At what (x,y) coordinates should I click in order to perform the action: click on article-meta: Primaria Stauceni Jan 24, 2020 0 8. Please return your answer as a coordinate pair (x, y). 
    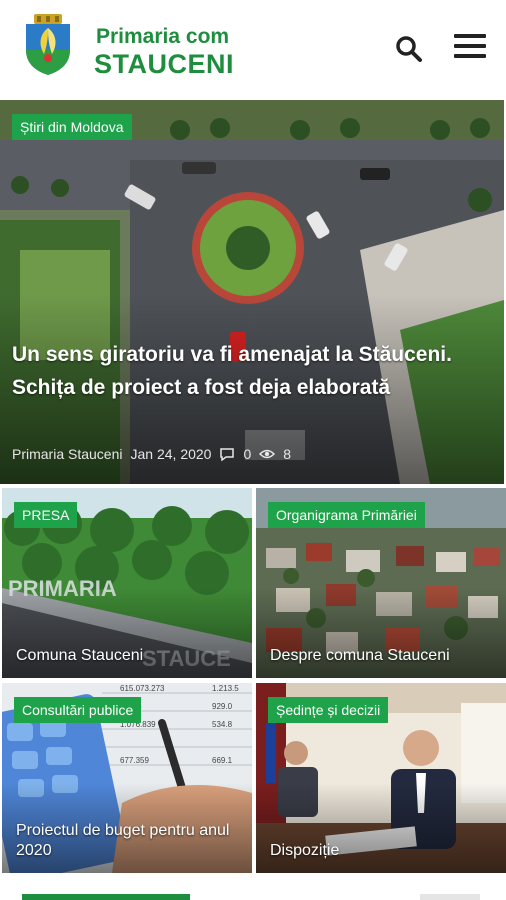
    Looking at the image, I should click on (151, 454).